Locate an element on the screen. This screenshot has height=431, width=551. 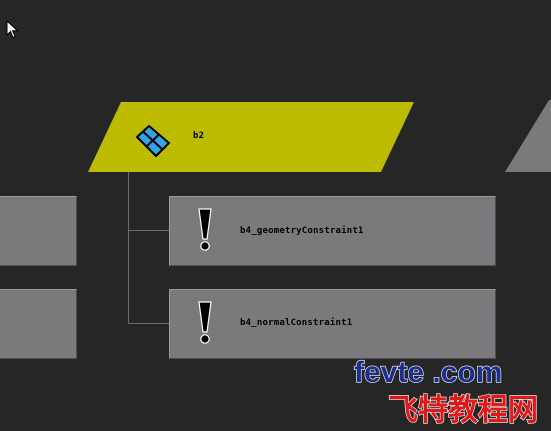
constraint-node-label: b4_normalConstraint1 is located at coordinates (296, 323).